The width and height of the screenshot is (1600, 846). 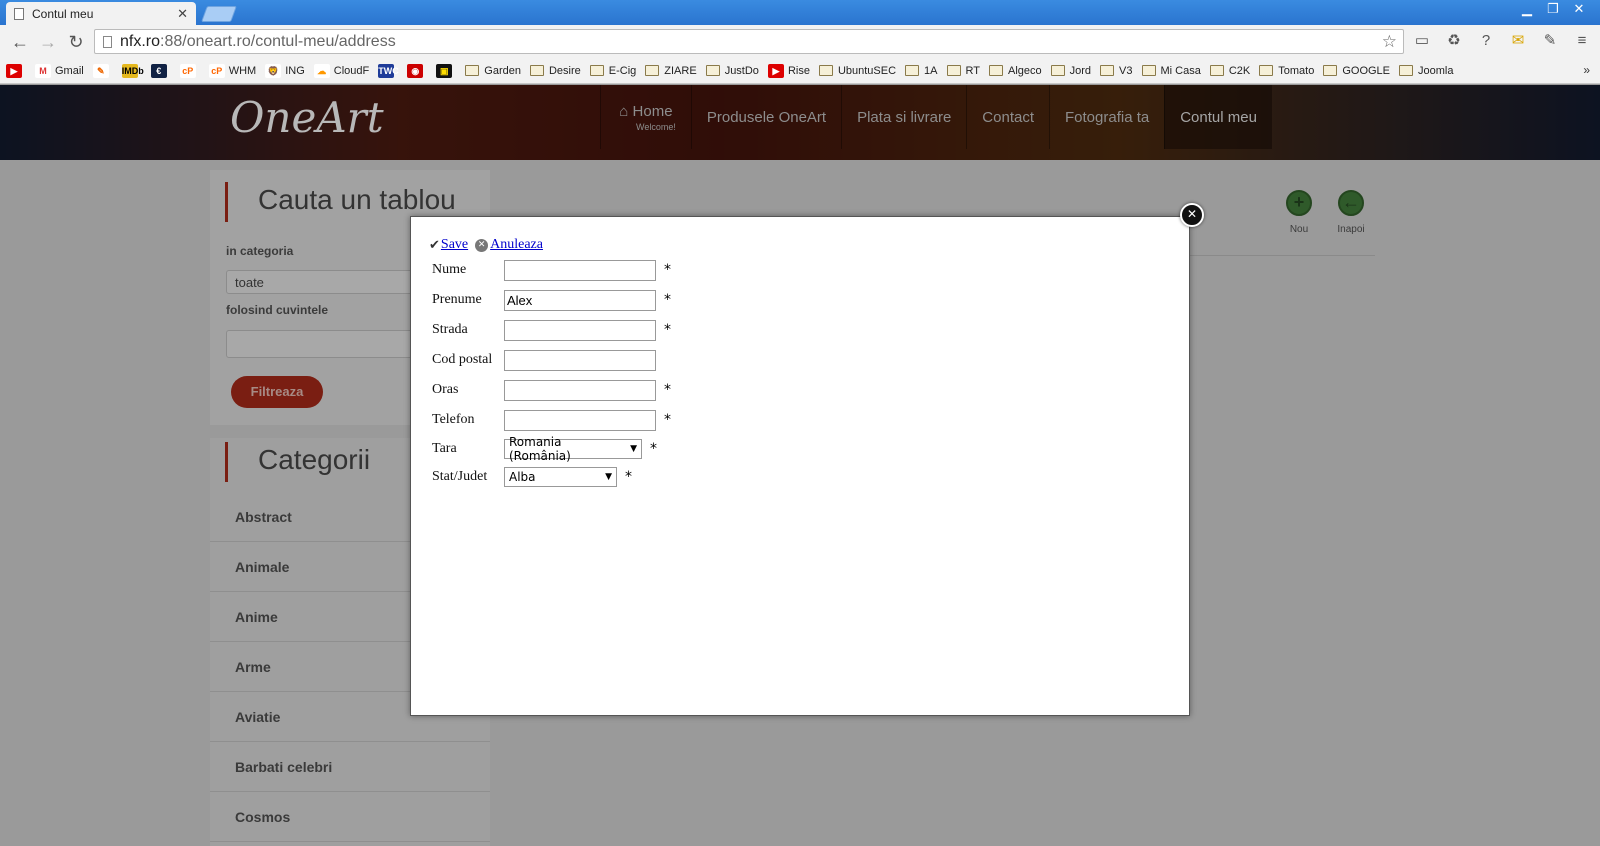 I want to click on bookmark-item: Mi Casa, so click(x=1171, y=71).